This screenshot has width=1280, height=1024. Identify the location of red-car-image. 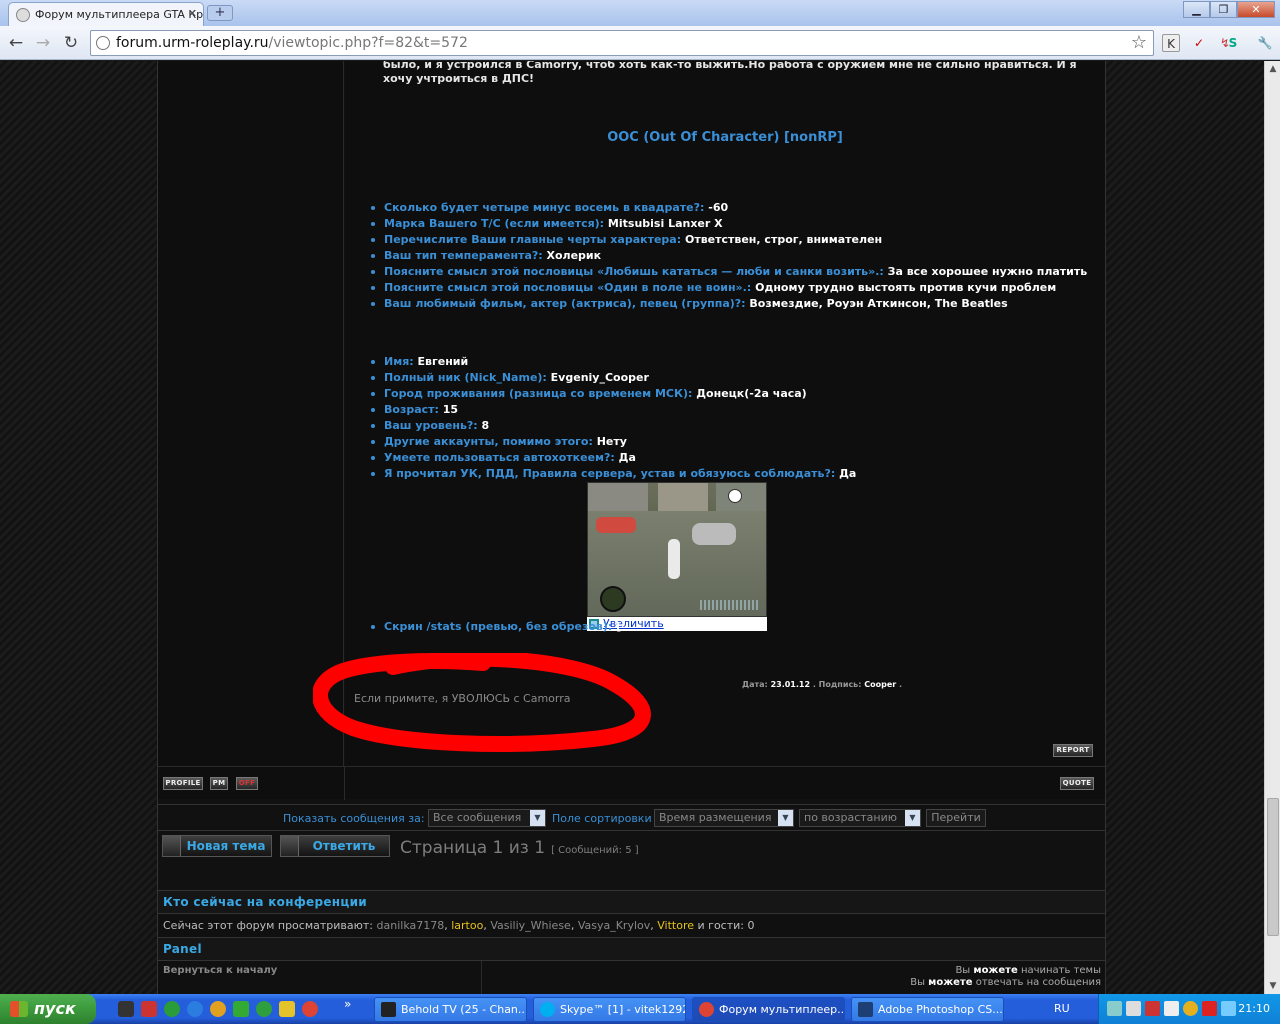
(616, 525).